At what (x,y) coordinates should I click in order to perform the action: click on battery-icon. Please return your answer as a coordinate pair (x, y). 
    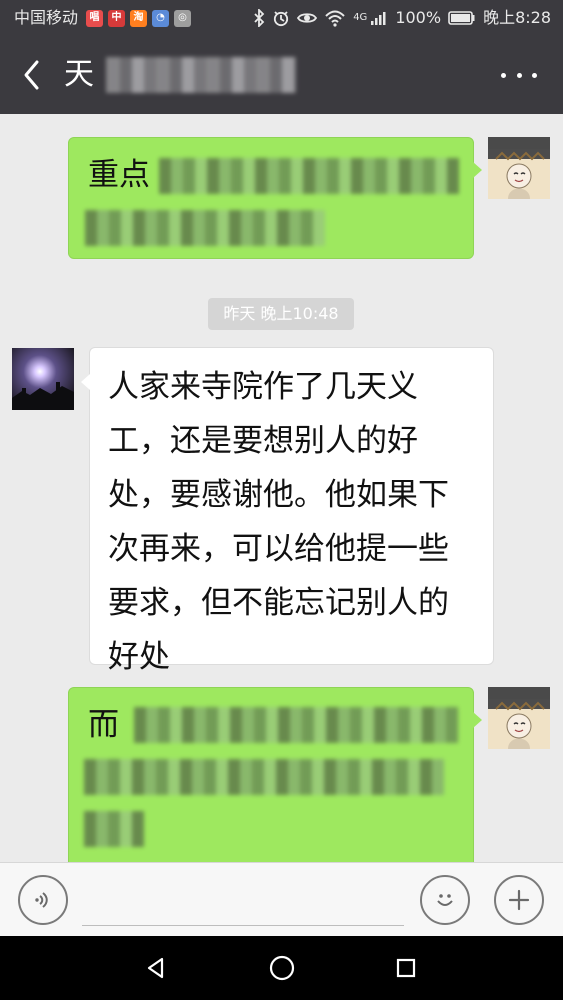
    Looking at the image, I should click on (461, 18).